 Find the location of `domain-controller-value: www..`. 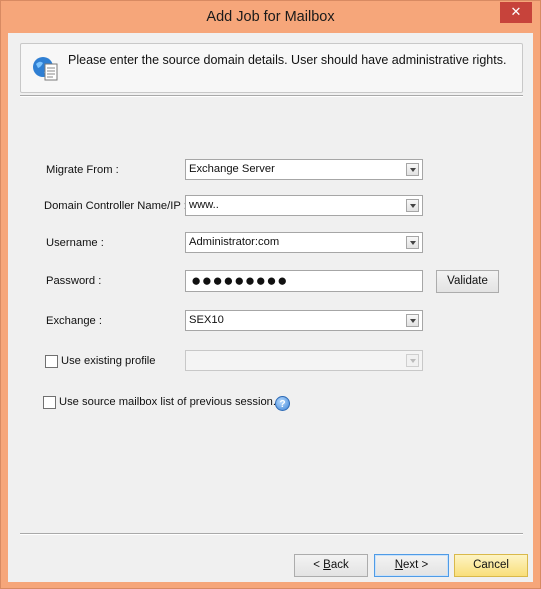

domain-controller-value: www.. is located at coordinates (204, 205).